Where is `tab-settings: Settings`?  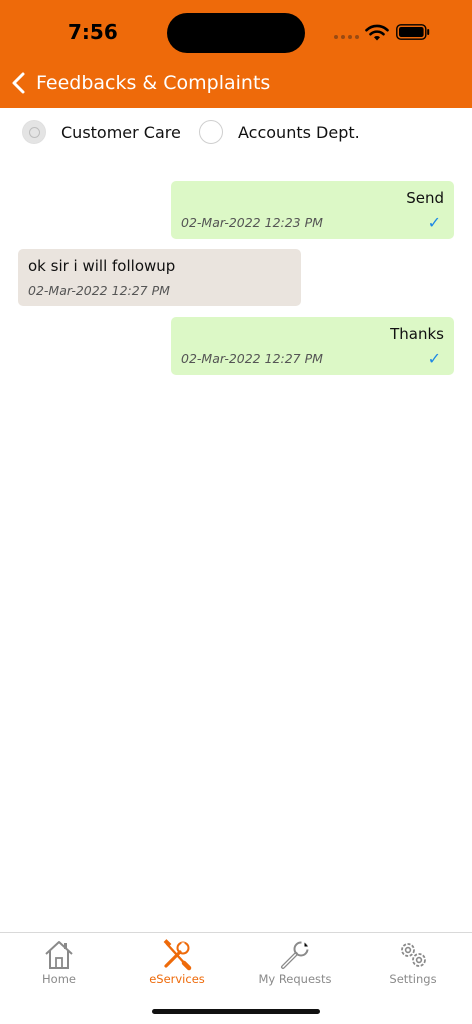 tab-settings: Settings is located at coordinates (413, 963).